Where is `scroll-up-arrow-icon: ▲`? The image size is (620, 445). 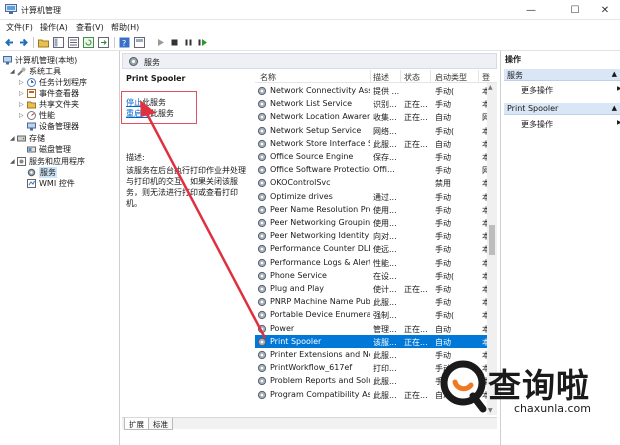 scroll-up-arrow-icon: ▲ is located at coordinates (490, 87).